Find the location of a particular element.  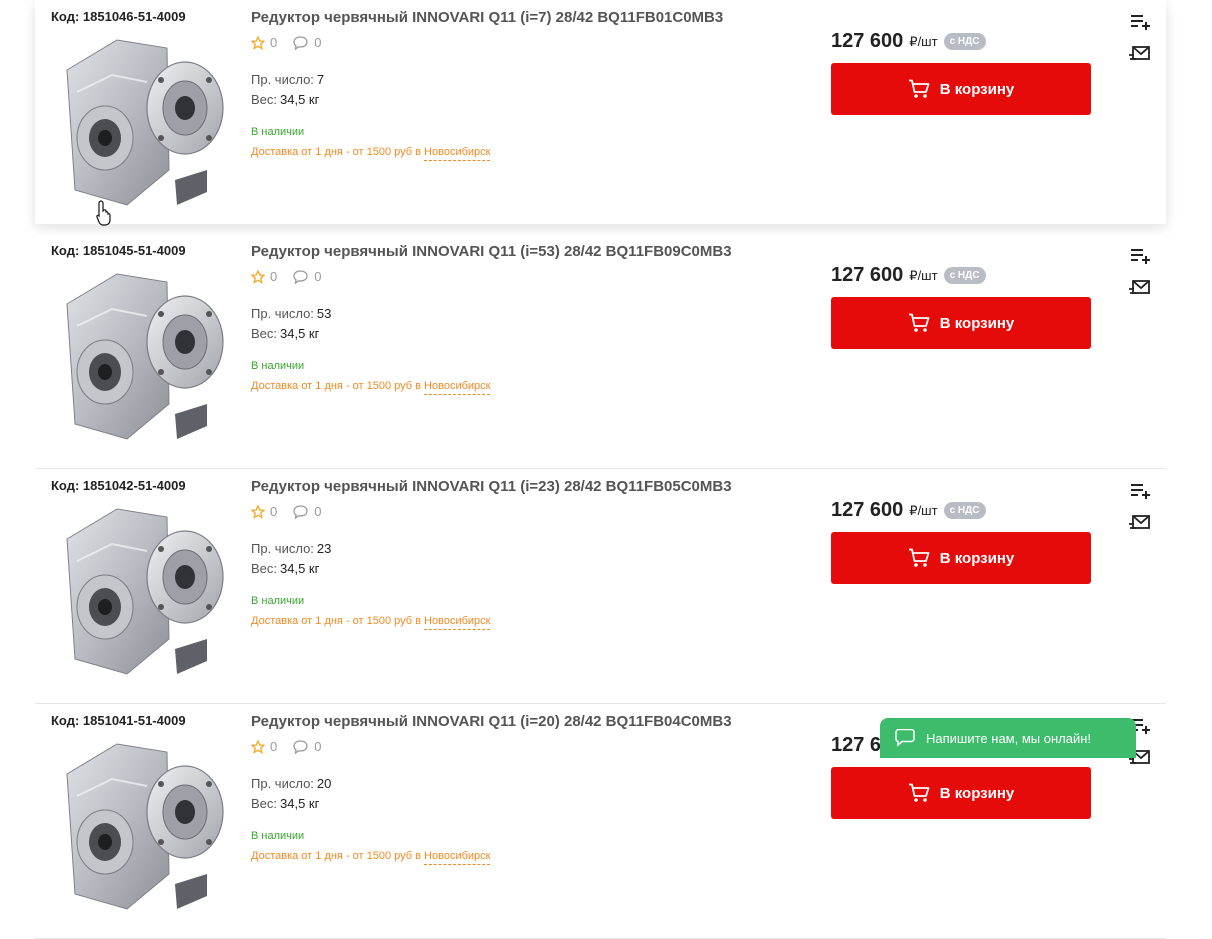

hand-cursor-icon is located at coordinates (103, 213).